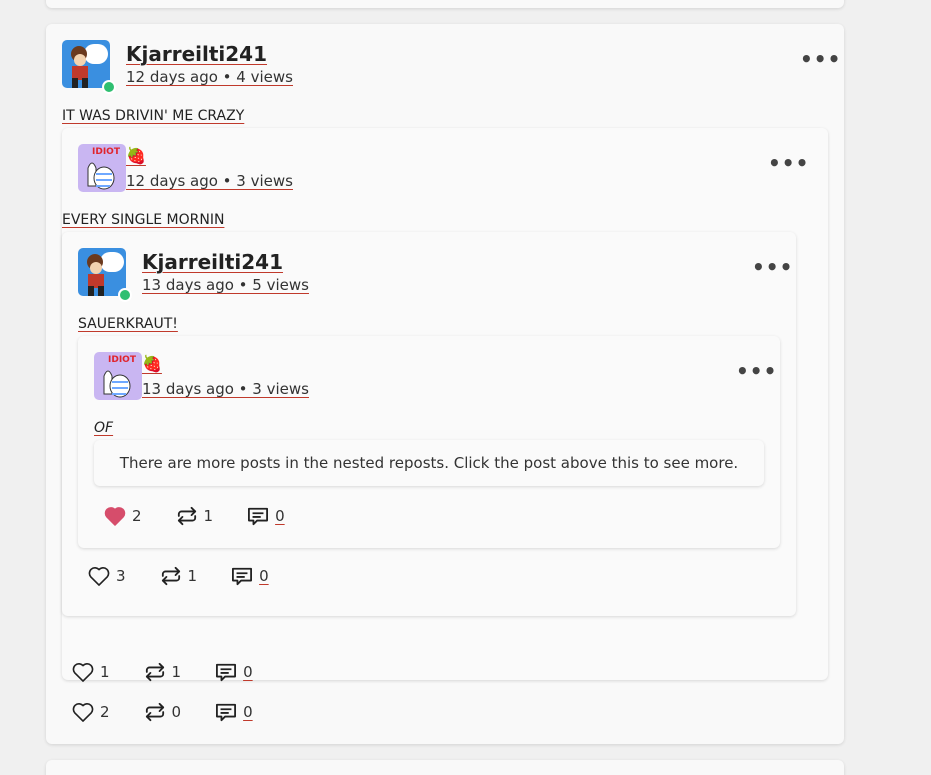 Image resolution: width=931 pixels, height=775 pixels. What do you see at coordinates (153, 116) in the screenshot?
I see `post-text: IT WAS DRIVIN' ME CRAZY` at bounding box center [153, 116].